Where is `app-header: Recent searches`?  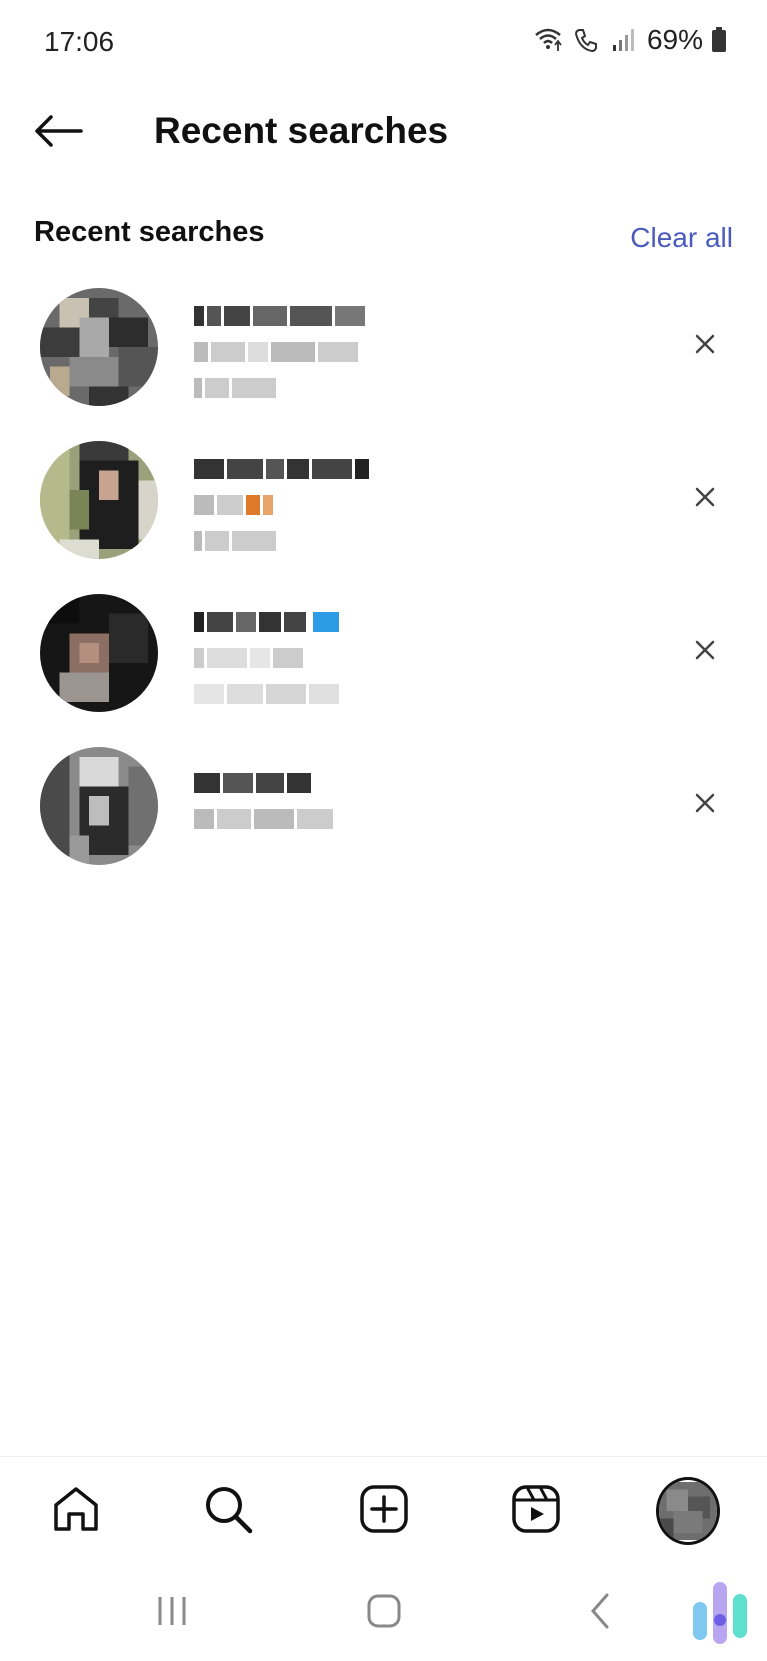 app-header: Recent searches is located at coordinates (383, 133).